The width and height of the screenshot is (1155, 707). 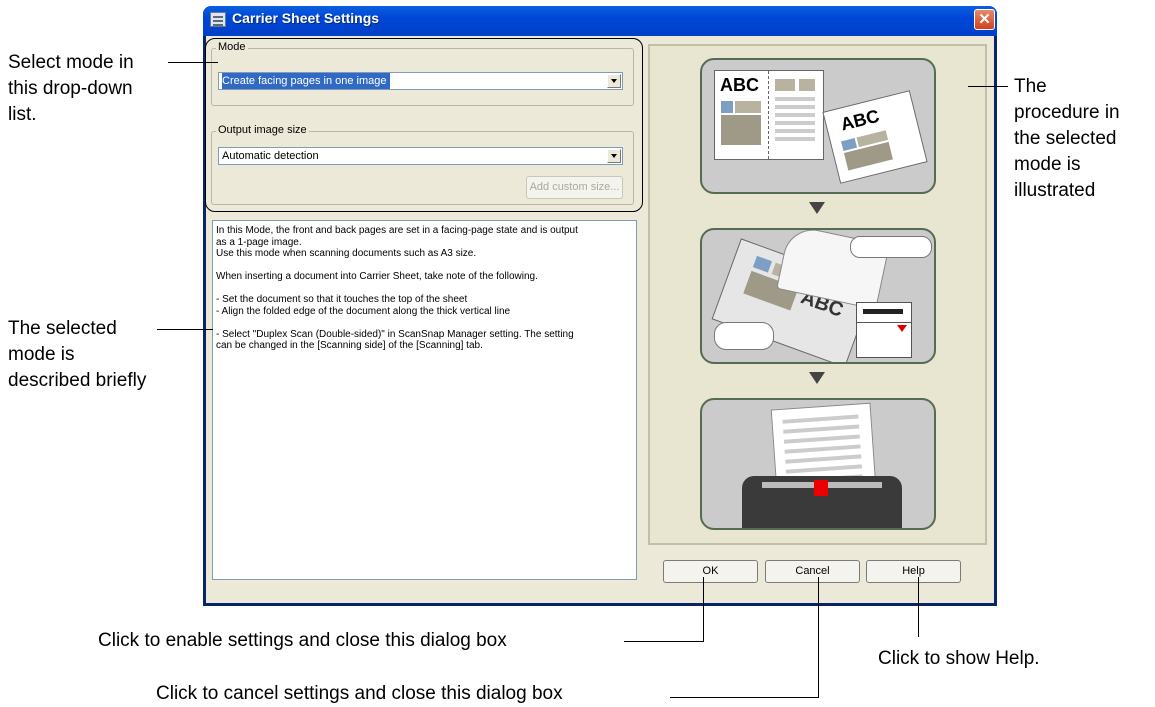 I want to click on help-button: Help, so click(x=913, y=571).